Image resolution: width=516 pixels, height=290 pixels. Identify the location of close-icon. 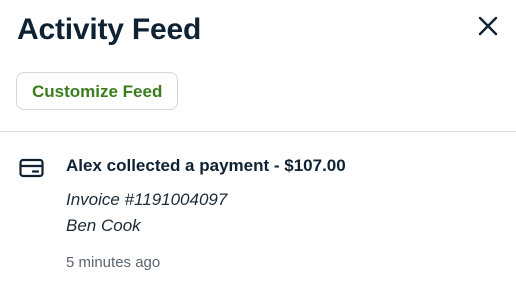
(488, 26).